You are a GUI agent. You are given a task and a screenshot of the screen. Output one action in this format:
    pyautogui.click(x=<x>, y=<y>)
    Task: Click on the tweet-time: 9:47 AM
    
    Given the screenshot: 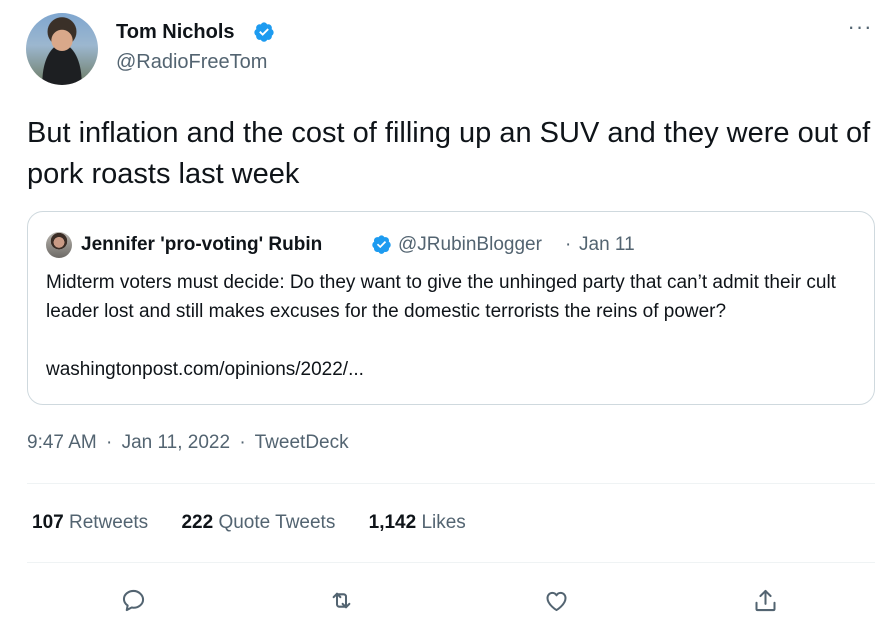 What is the action you would take?
    pyautogui.click(x=62, y=442)
    